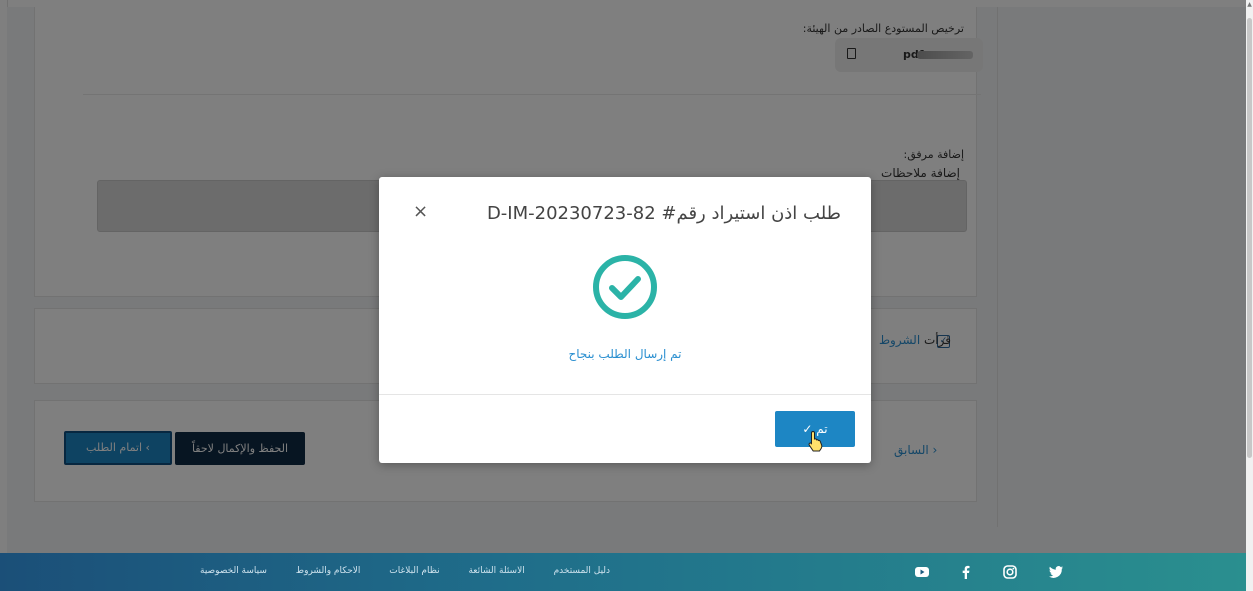 This screenshot has height=591, width=1253. Describe the element at coordinates (1249, 238) in the screenshot. I see `scrollbar-thumb` at that location.